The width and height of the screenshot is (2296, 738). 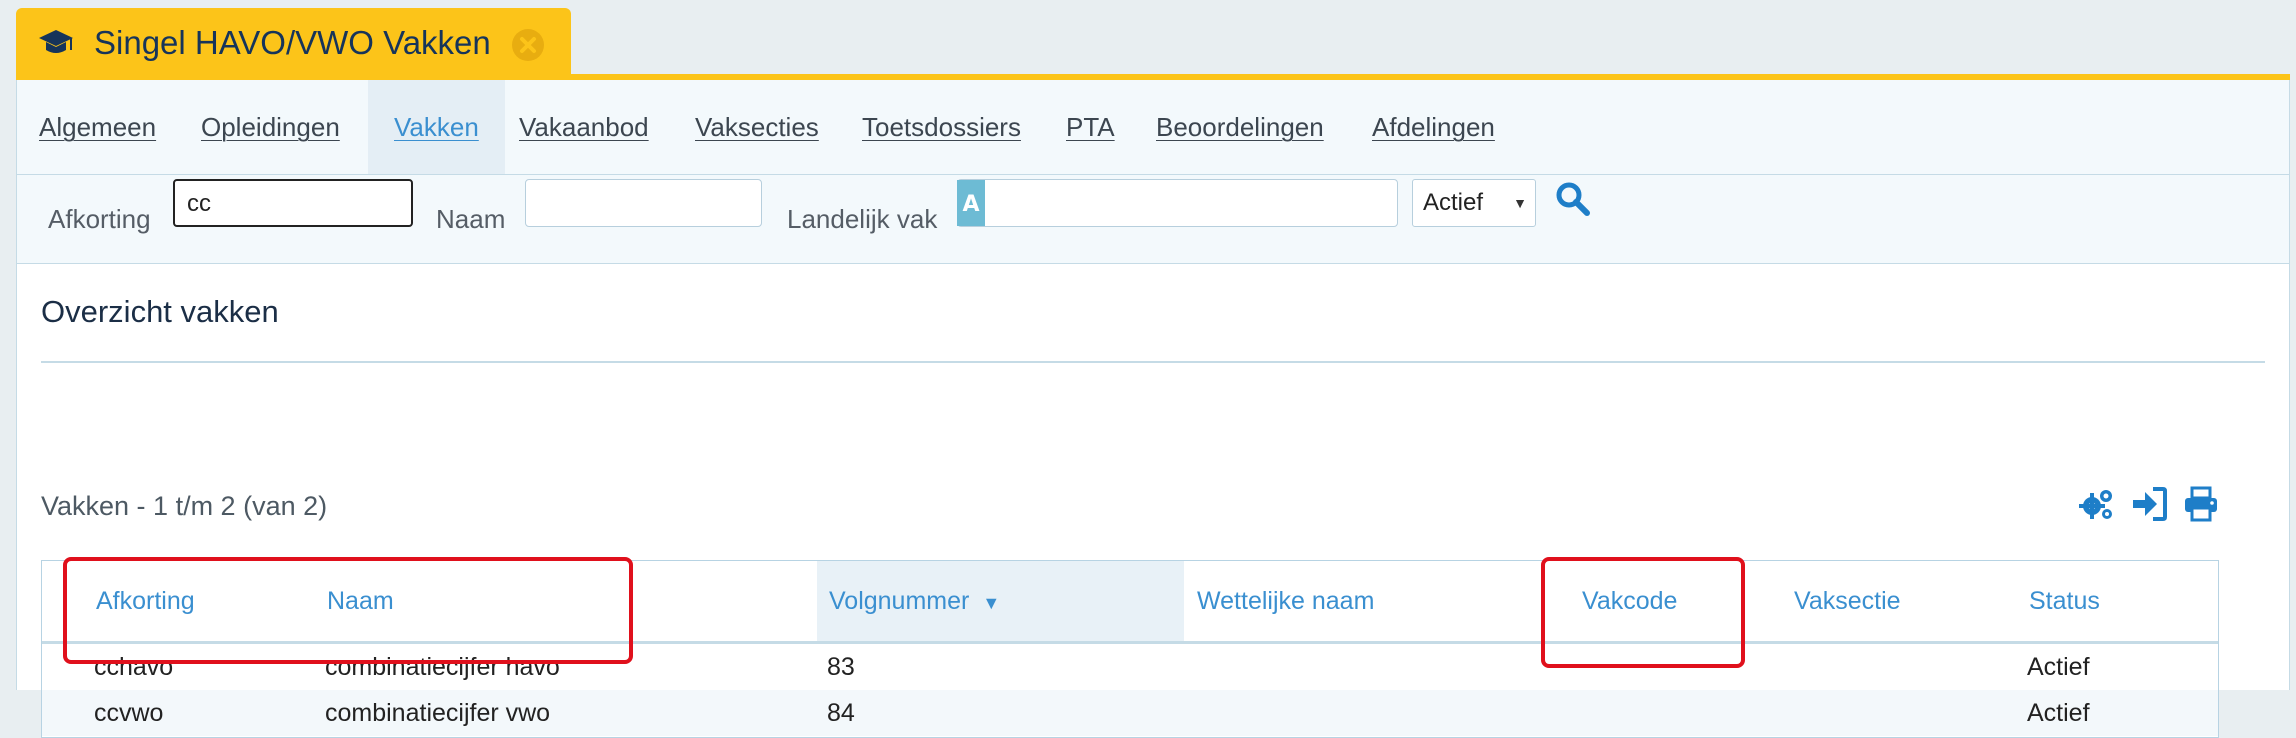 I want to click on window-tab: Singel HAVO/VWO Vakken, so click(x=293, y=43).